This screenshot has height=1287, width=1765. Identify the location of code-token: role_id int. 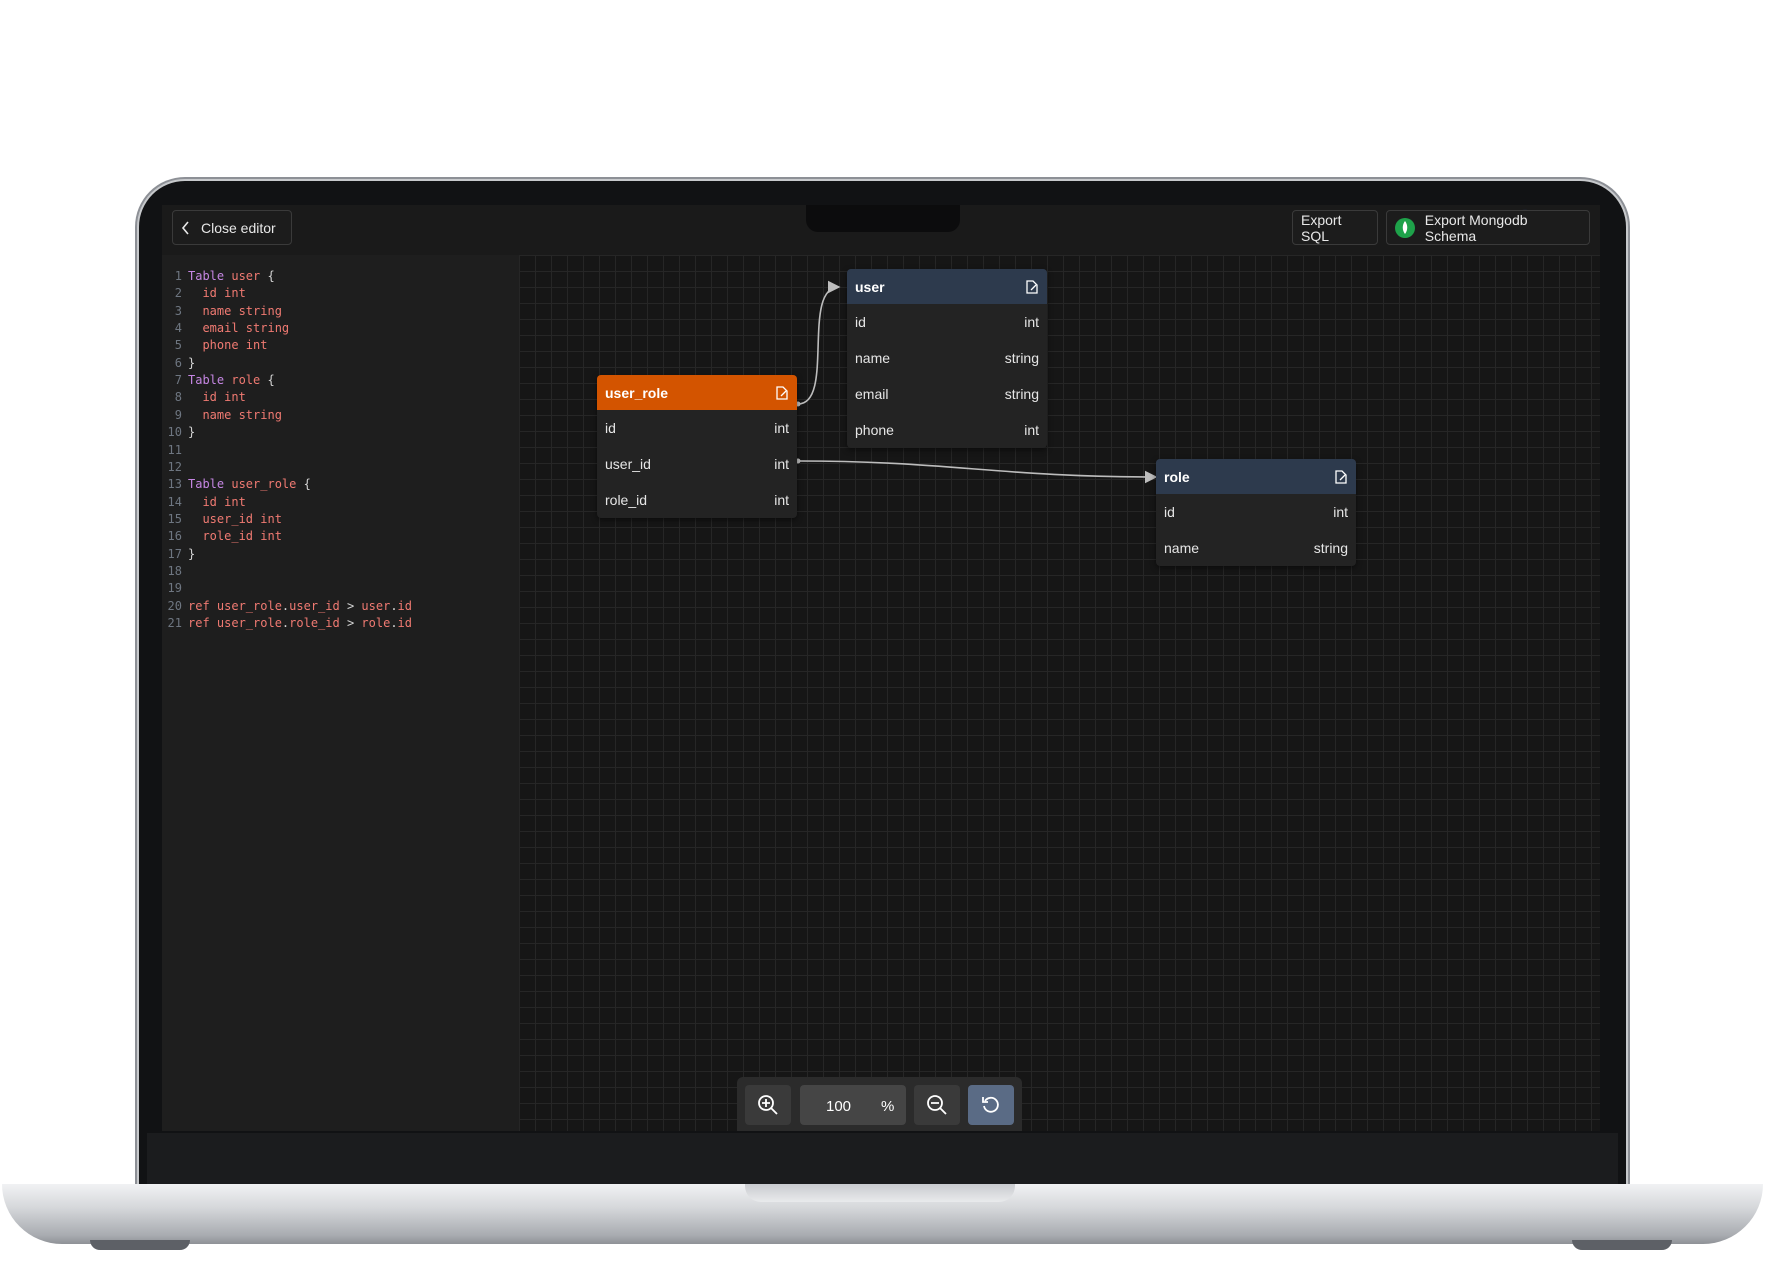
(235, 536).